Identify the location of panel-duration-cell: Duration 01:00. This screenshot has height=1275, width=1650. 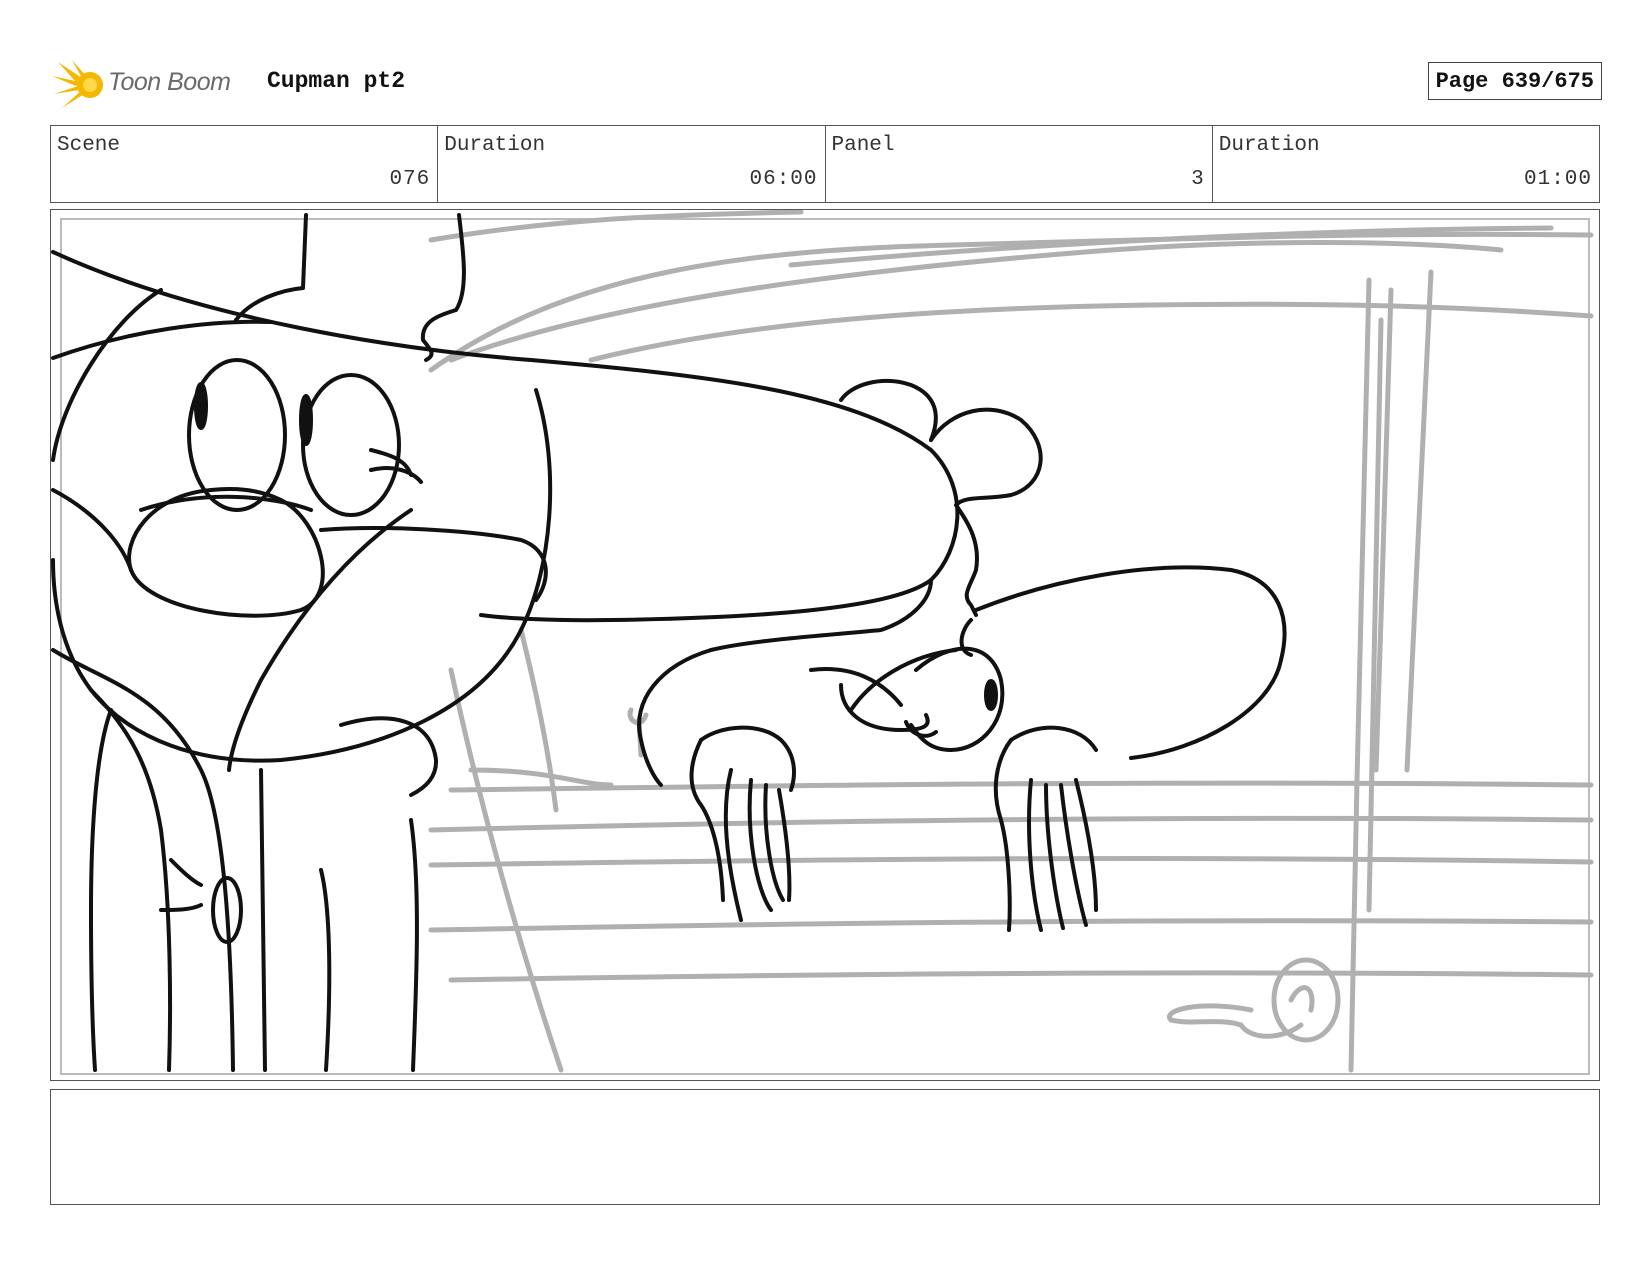
(1406, 164).